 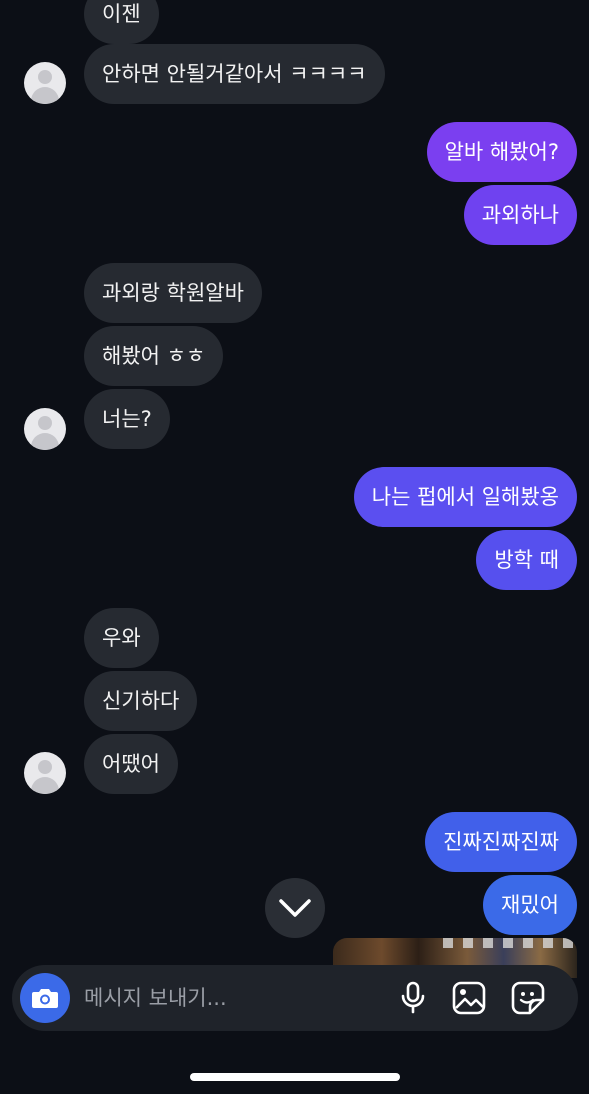 I want to click on image-icon, so click(x=469, y=998).